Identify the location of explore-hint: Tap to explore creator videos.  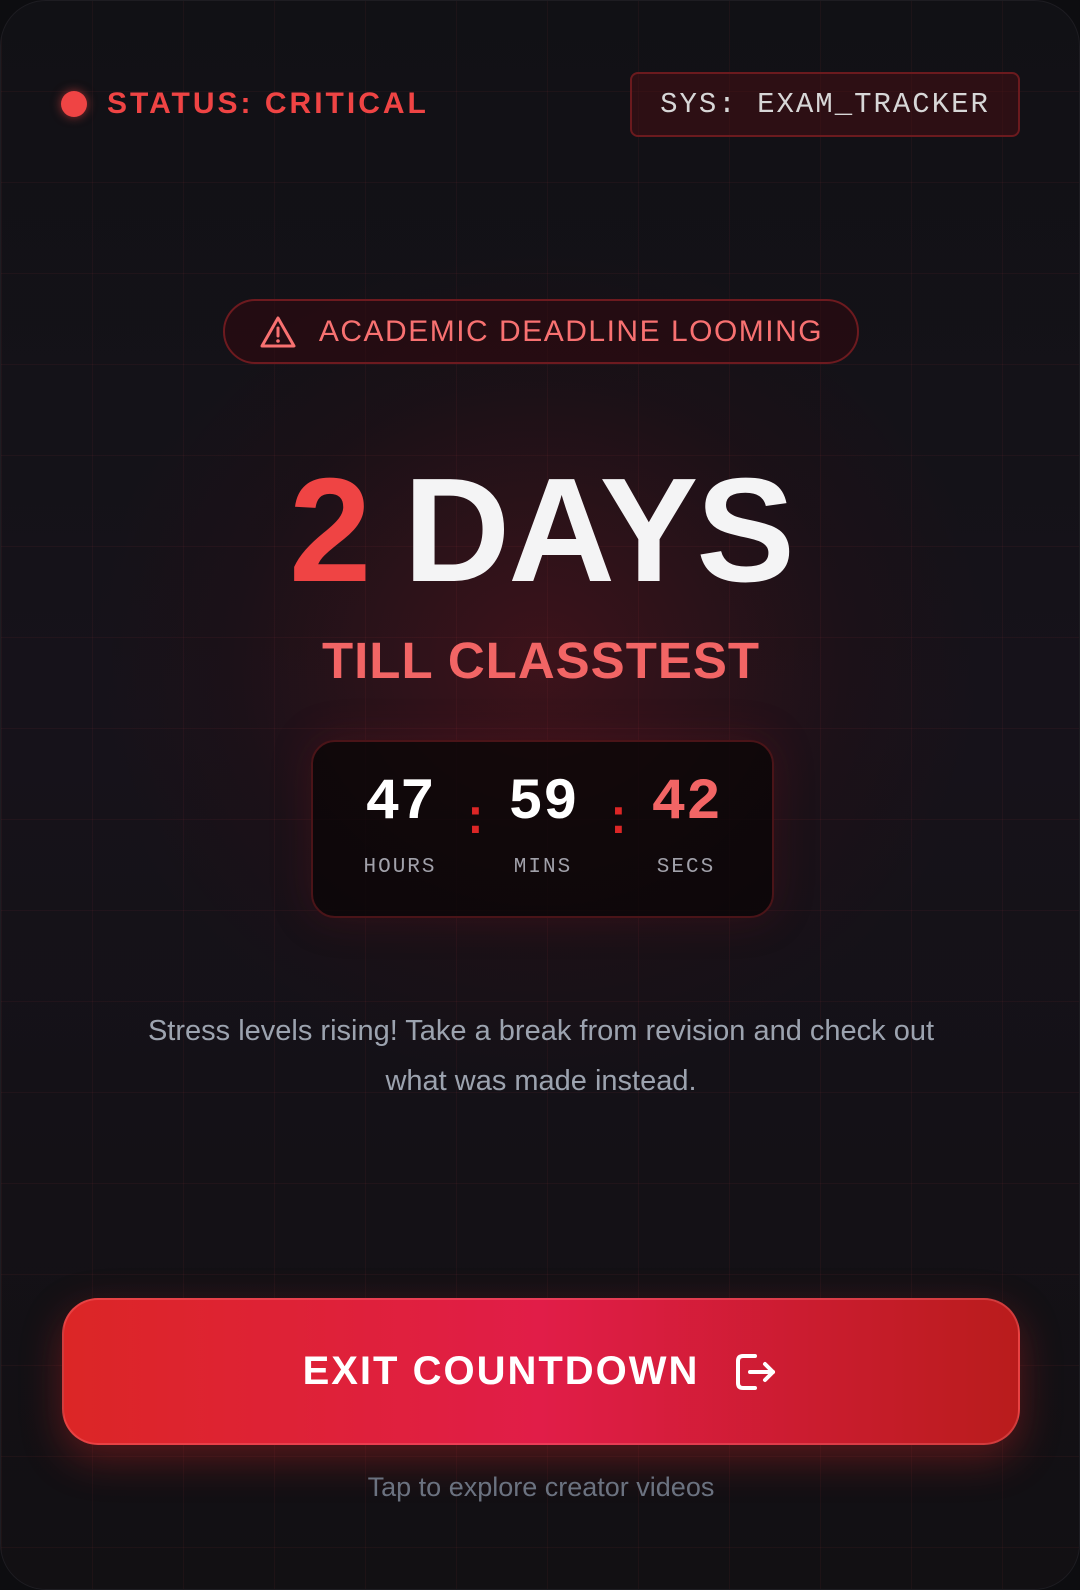
(541, 1487).